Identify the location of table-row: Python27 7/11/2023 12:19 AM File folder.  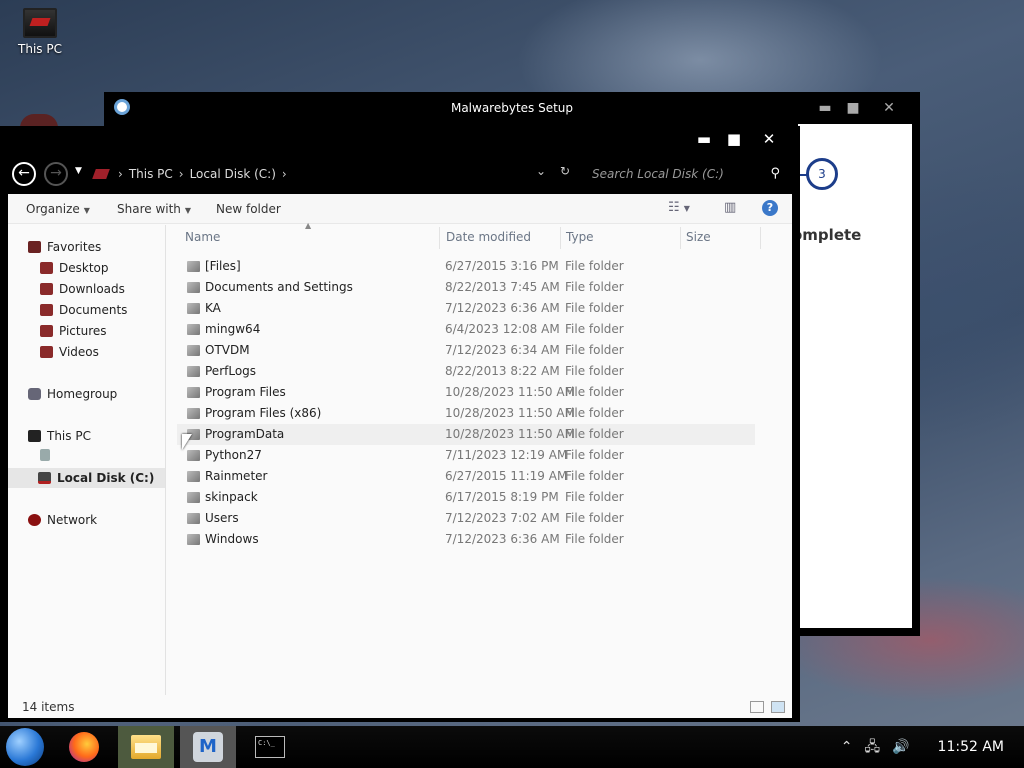
(466, 455).